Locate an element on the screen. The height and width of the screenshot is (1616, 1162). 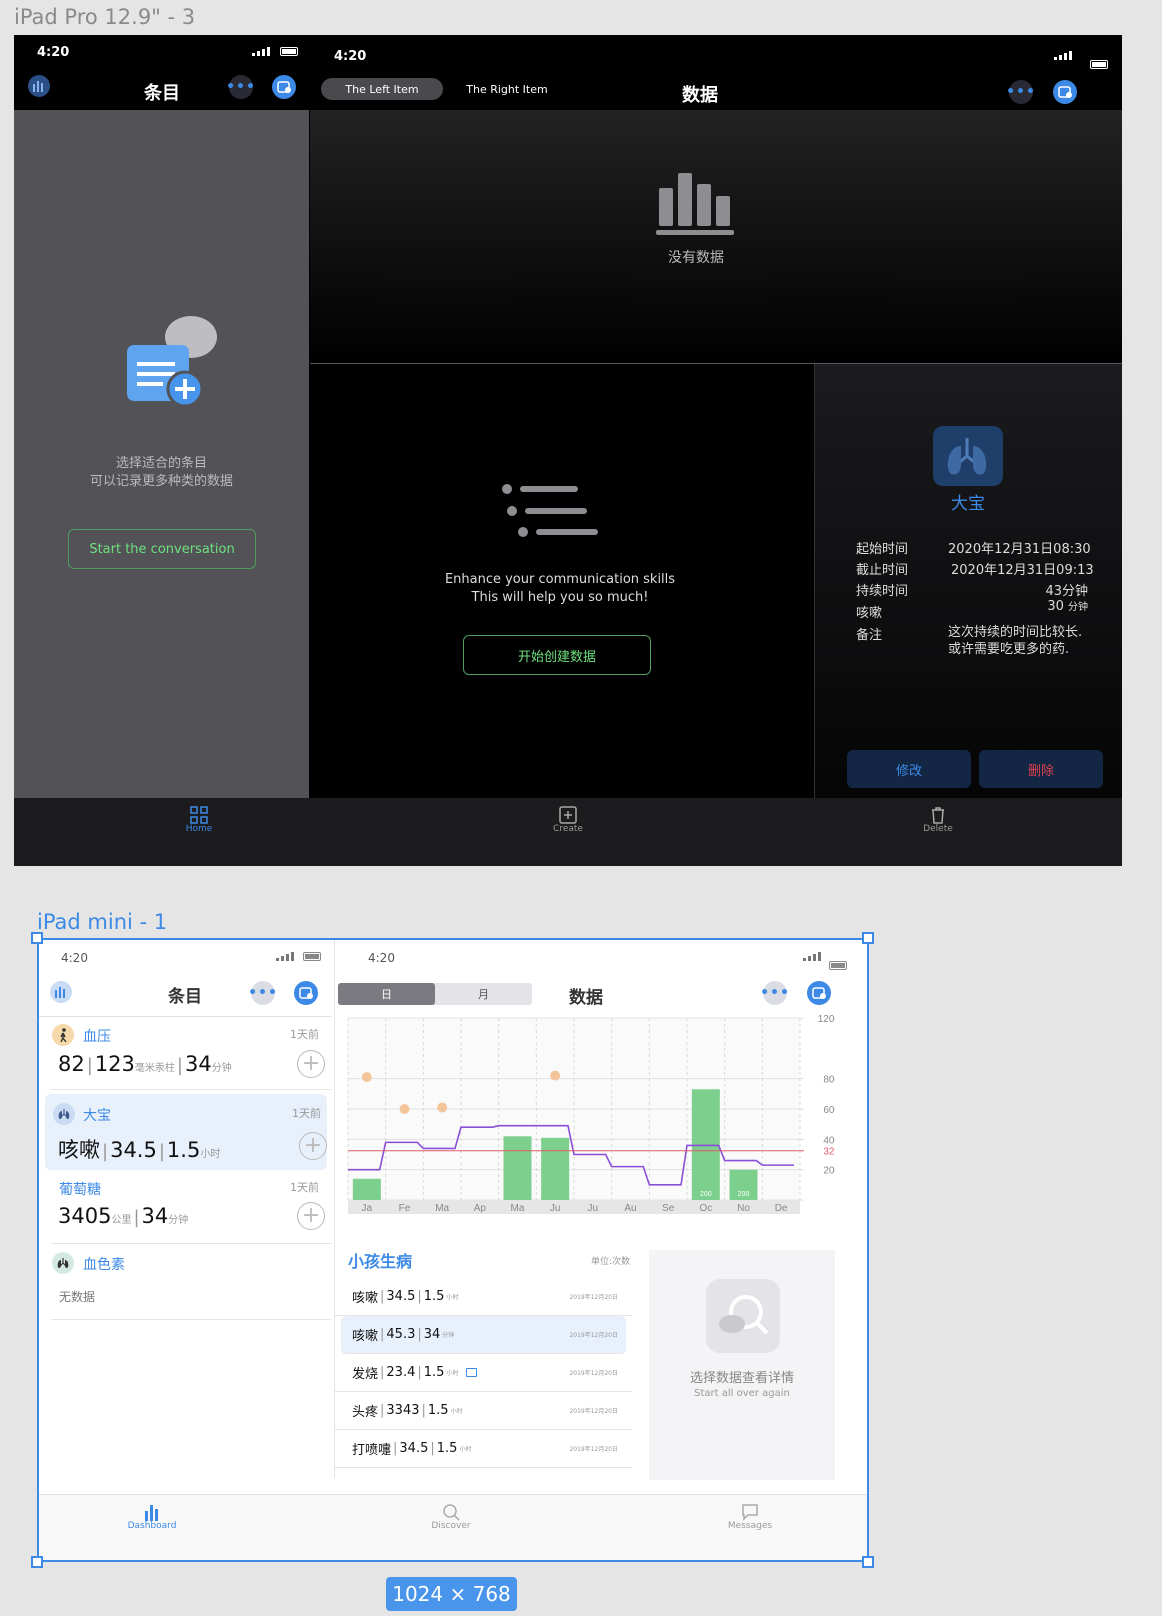
segment-right: The Right Item is located at coordinates (507, 89).